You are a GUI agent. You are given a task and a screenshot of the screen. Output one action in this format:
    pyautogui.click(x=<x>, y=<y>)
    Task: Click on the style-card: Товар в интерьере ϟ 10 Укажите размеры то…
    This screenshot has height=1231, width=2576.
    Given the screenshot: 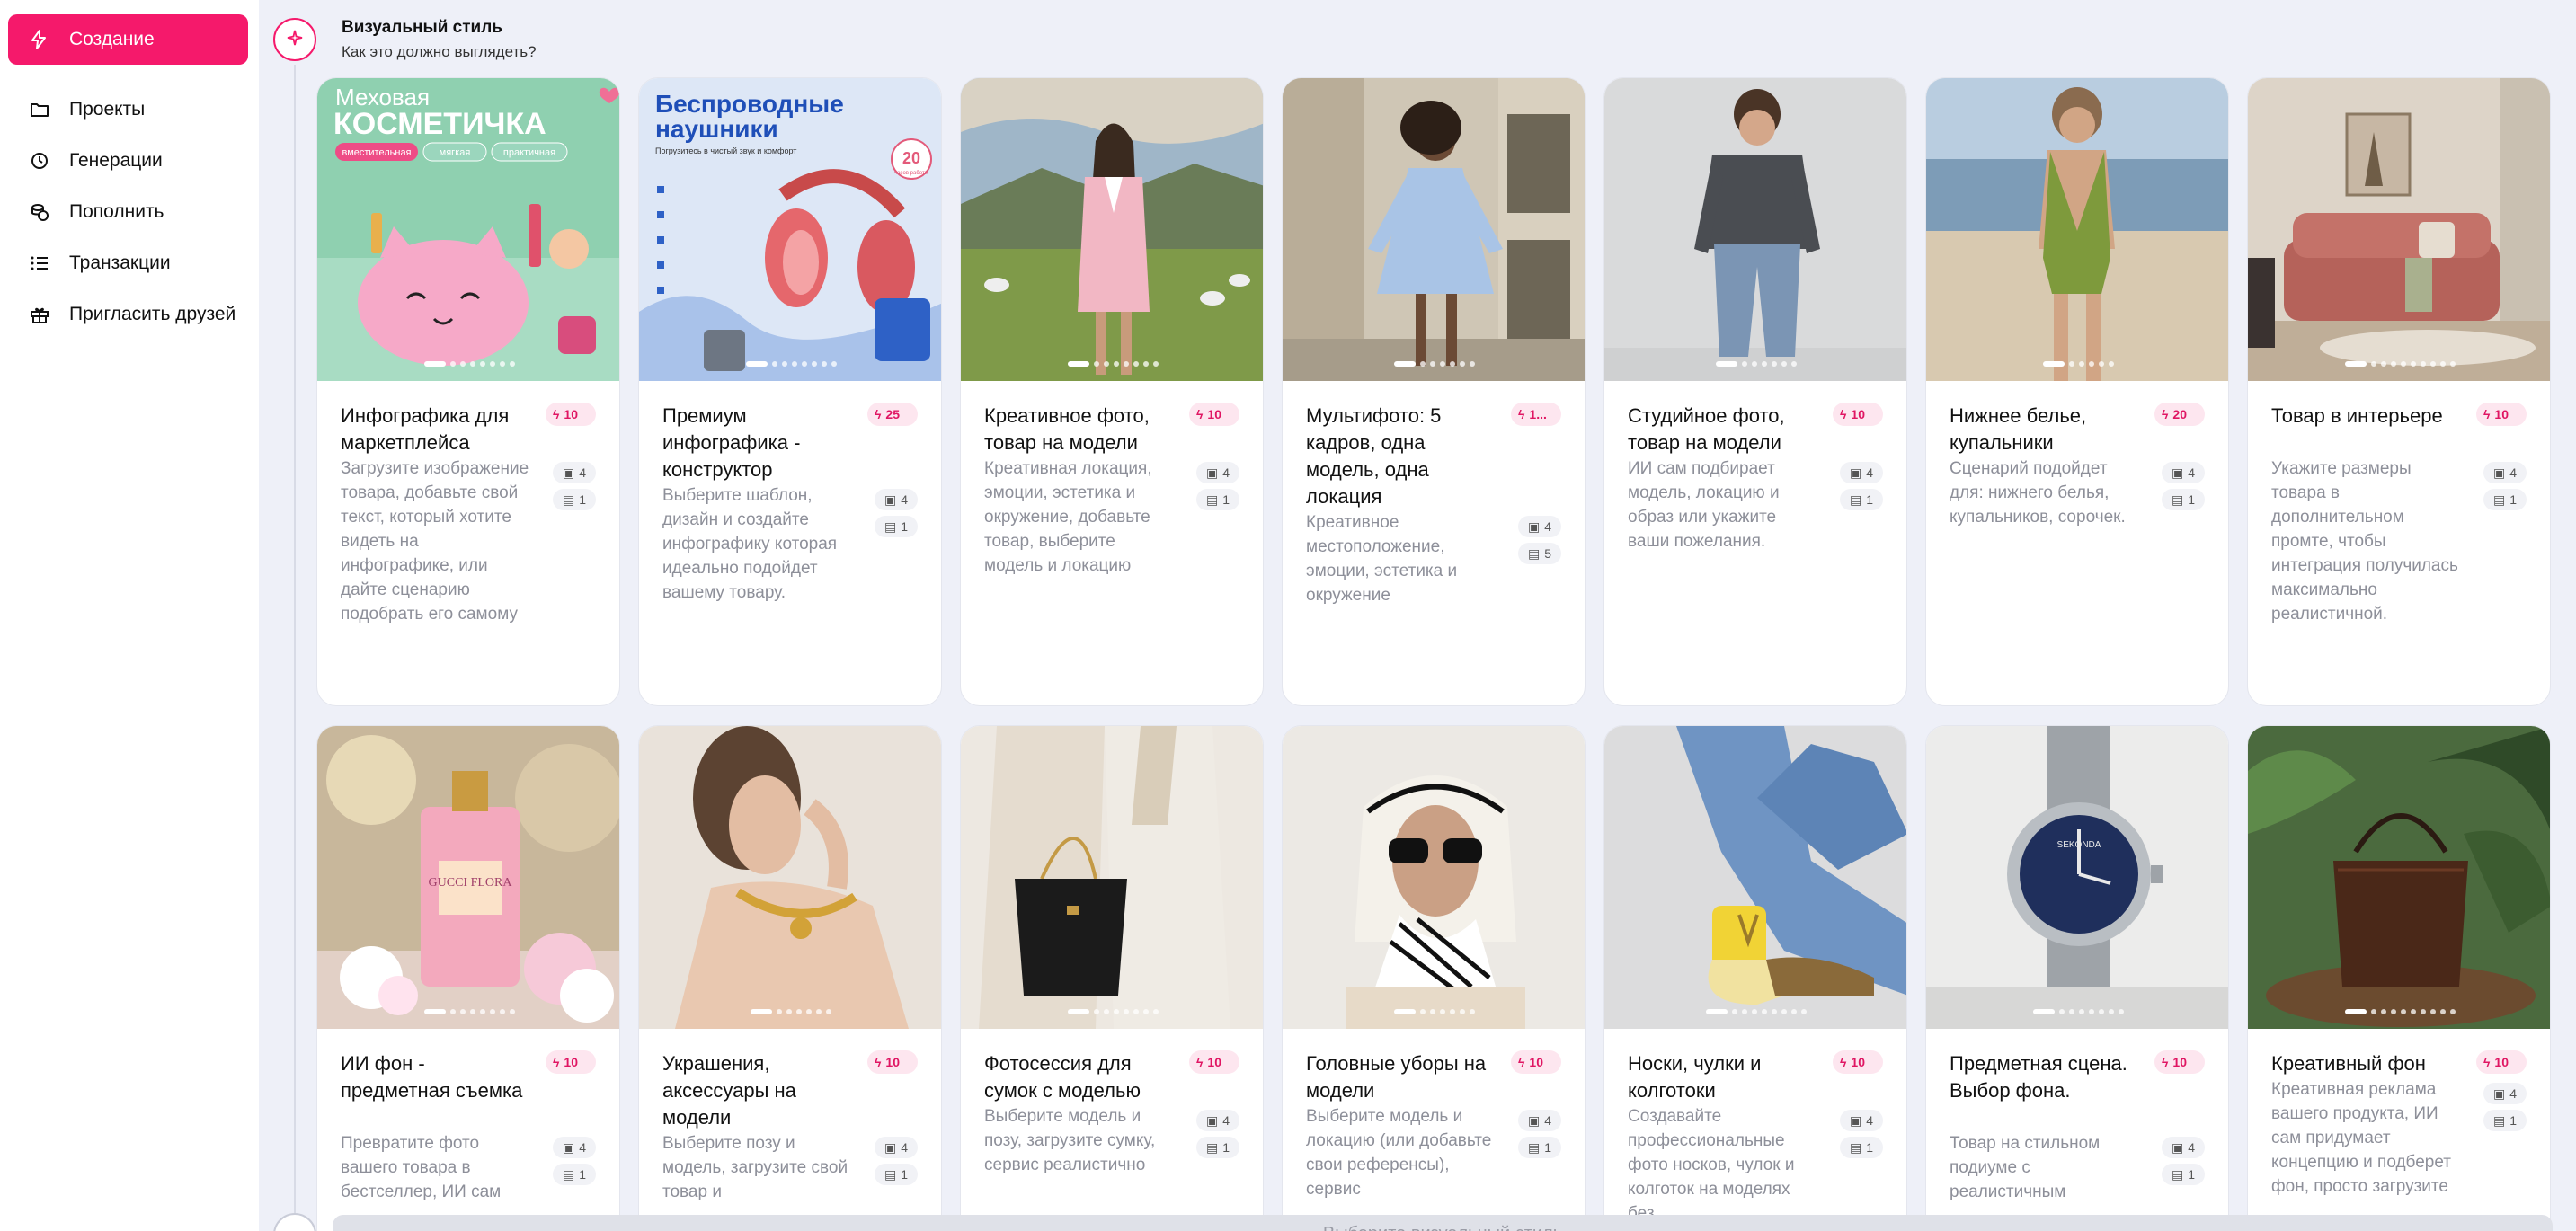 What is the action you would take?
    pyautogui.click(x=2399, y=391)
    